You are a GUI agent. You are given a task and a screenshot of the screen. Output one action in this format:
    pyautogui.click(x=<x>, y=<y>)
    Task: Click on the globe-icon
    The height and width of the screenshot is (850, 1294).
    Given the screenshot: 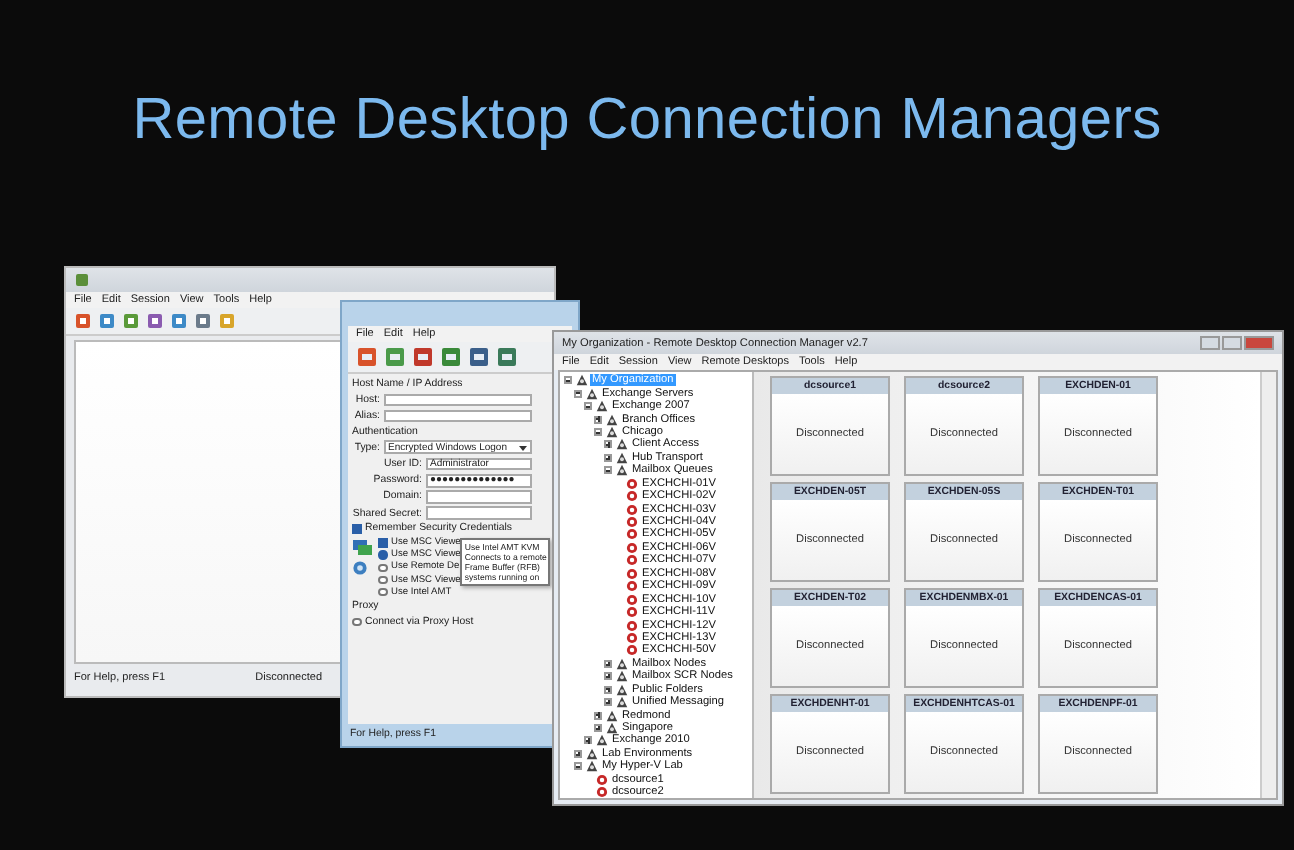 What is the action you would take?
    pyautogui.click(x=360, y=568)
    